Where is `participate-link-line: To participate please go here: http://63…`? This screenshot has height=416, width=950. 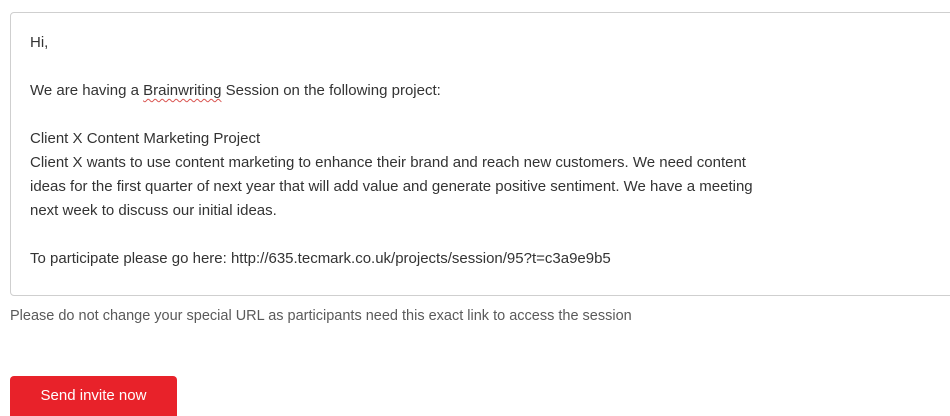 participate-link-line: To participate please go here: http://63… is located at coordinates (320, 258).